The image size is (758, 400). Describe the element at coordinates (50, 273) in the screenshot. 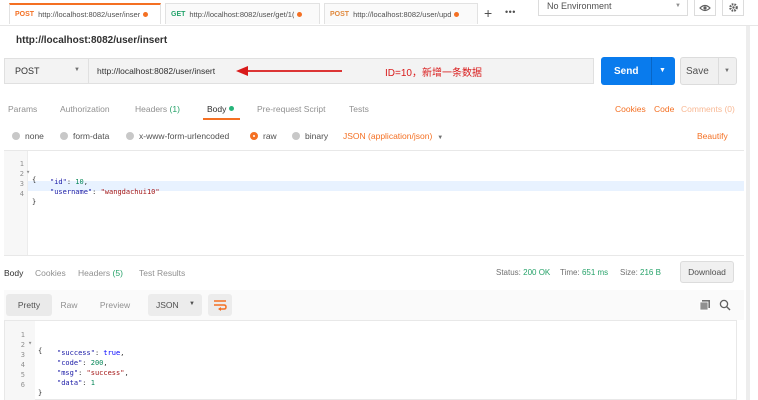

I see `response-tab-cookies: Cookies` at that location.